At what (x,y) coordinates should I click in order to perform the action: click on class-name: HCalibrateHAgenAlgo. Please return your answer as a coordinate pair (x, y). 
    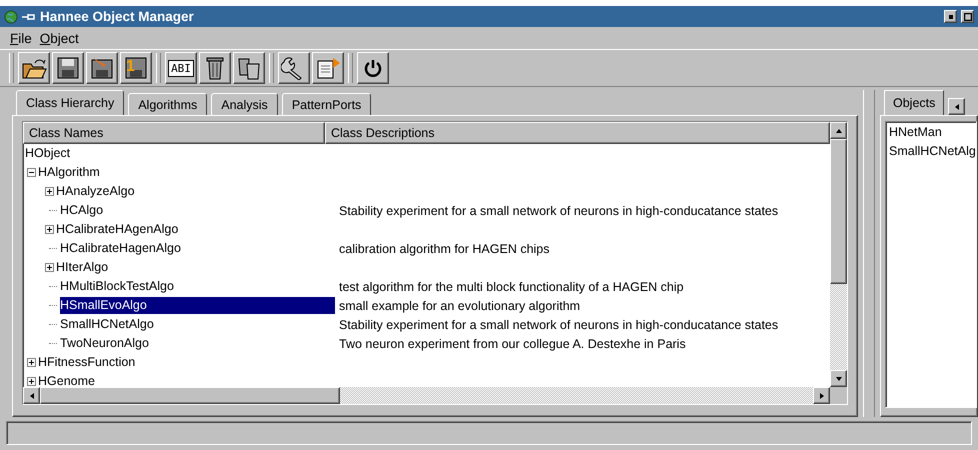
    Looking at the image, I should click on (117, 229).